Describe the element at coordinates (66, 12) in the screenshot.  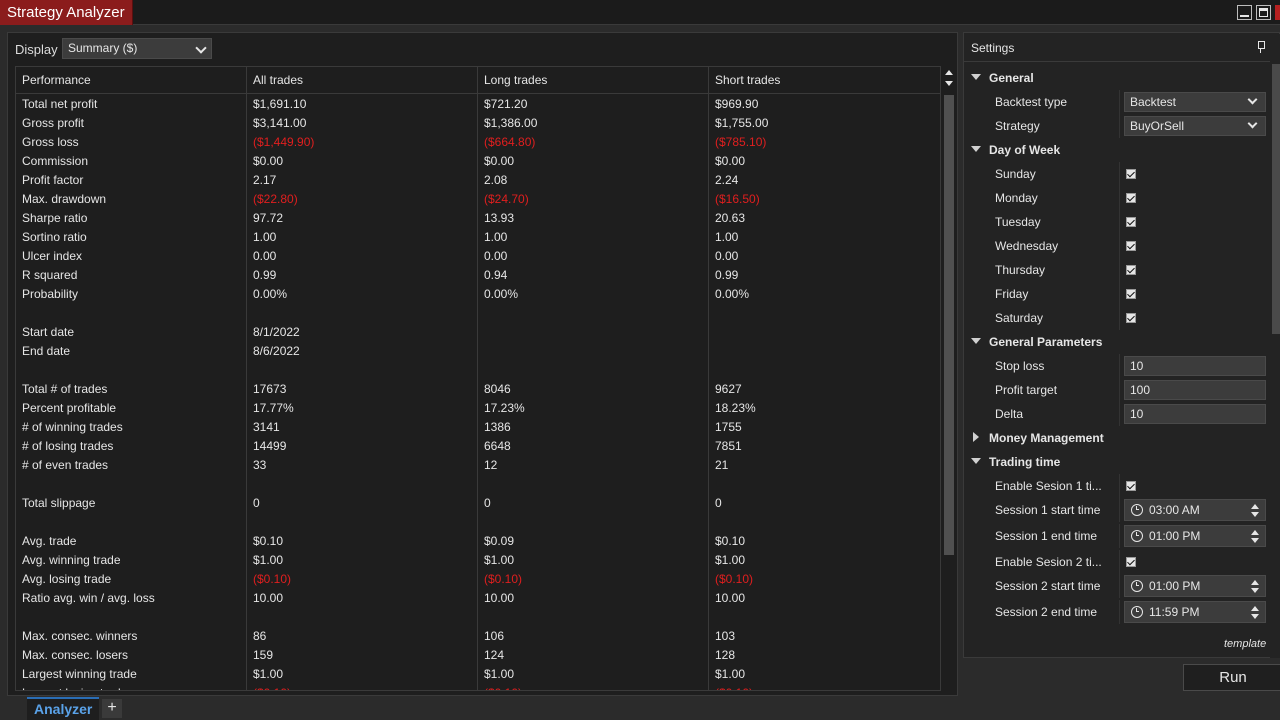
I see `window-title: Strategy Analyzer` at that location.